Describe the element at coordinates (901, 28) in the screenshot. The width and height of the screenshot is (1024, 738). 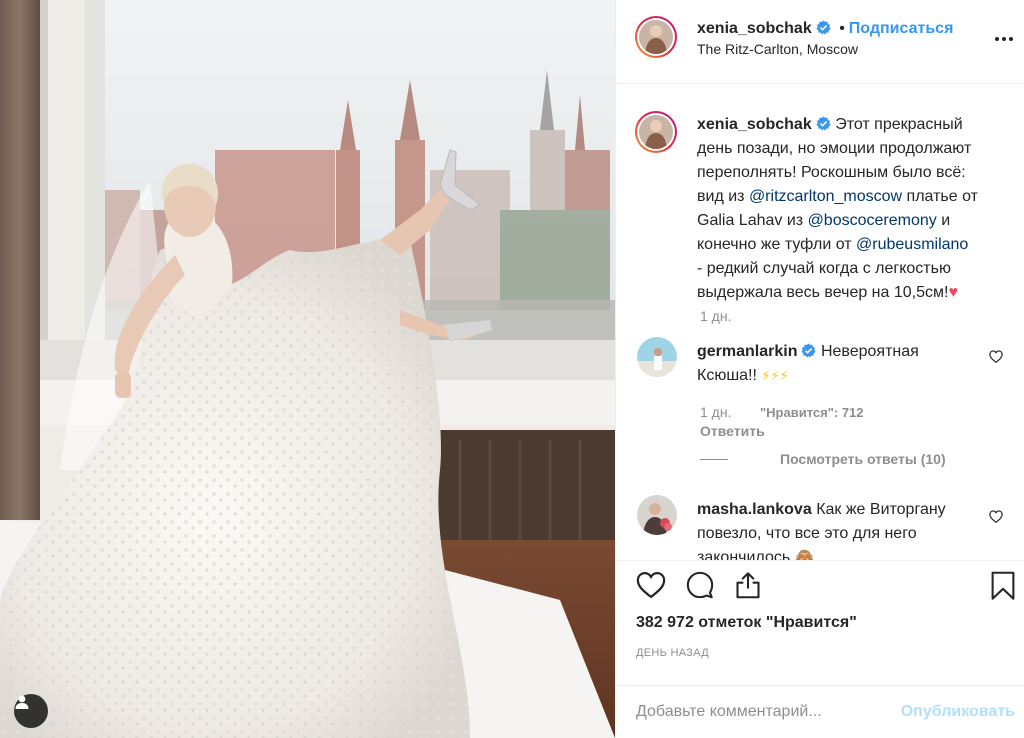
I see `follow-button: Подписаться` at that location.